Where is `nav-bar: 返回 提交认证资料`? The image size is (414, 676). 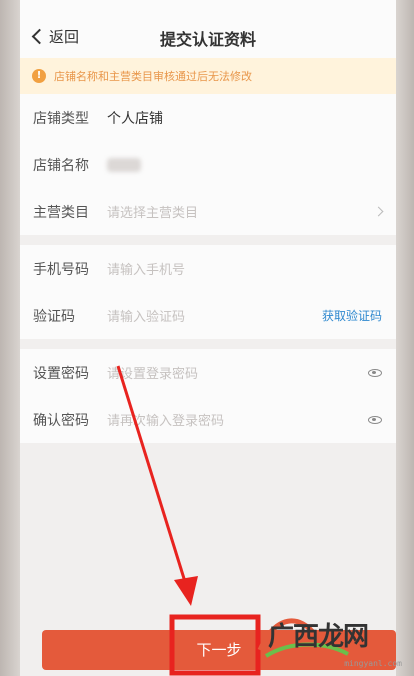 nav-bar: 返回 提交认证资料 is located at coordinates (208, 29).